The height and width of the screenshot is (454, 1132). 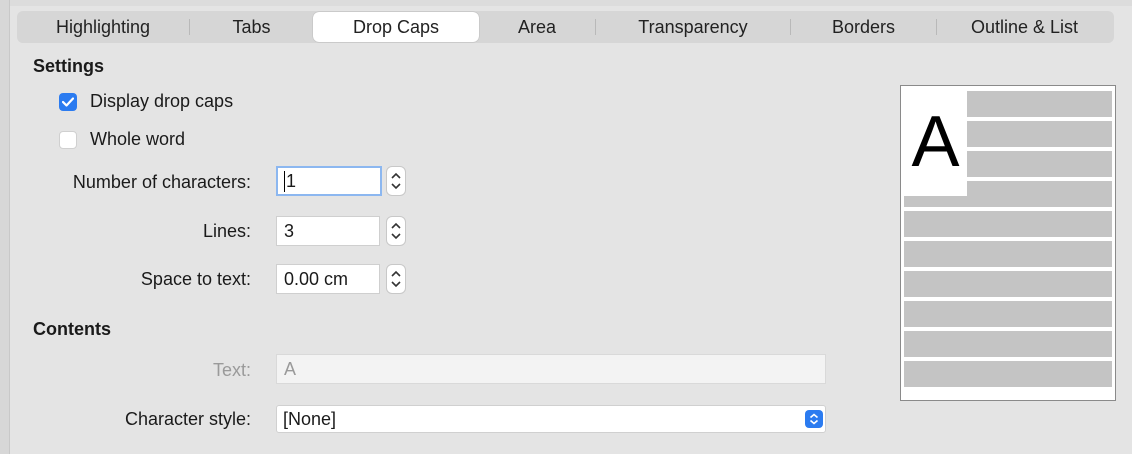 I want to click on tab-label: Drop Caps, so click(x=396, y=26).